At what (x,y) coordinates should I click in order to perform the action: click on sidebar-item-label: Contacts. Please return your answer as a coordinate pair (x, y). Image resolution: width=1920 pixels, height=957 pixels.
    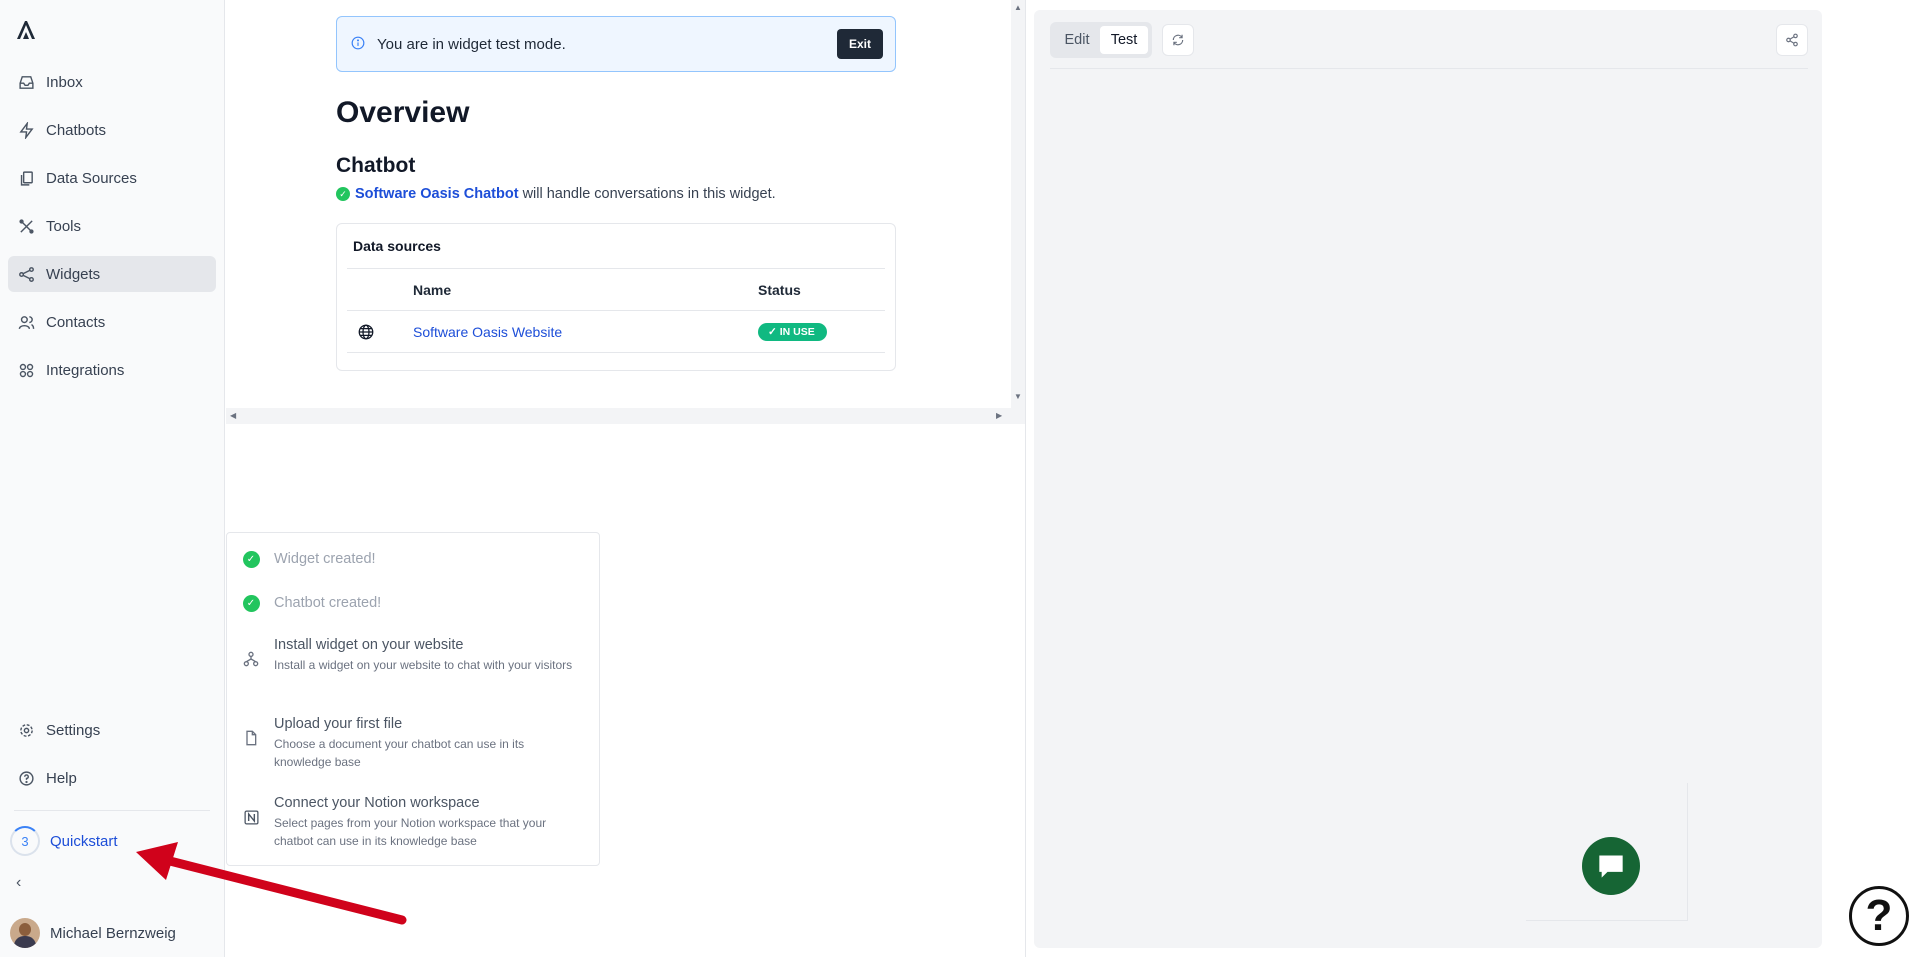
    Looking at the image, I should click on (76, 322).